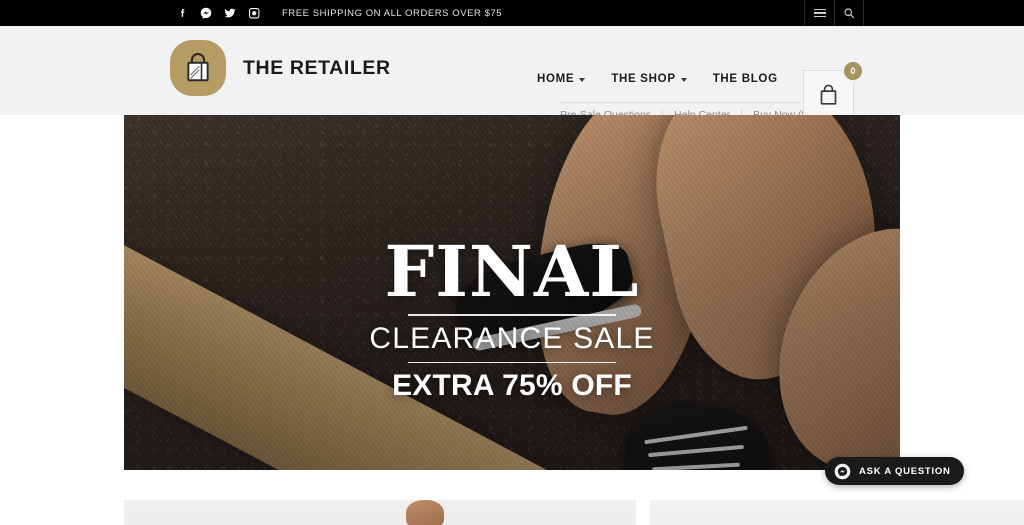  I want to click on nav-item-home: HOME, so click(561, 79).